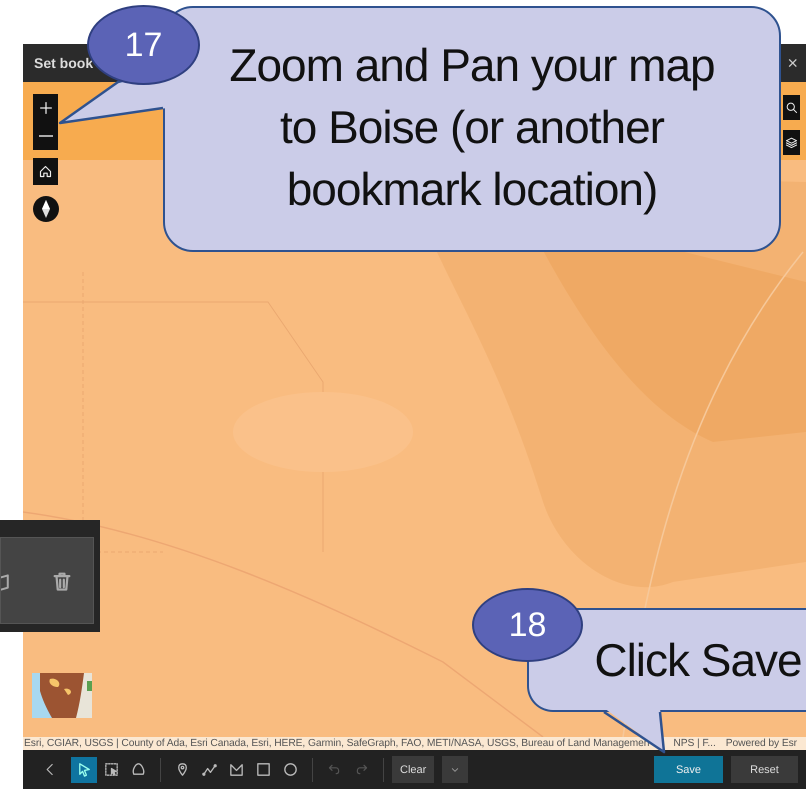 This screenshot has height=789, width=806. I want to click on plus-icon, so click(46, 108).